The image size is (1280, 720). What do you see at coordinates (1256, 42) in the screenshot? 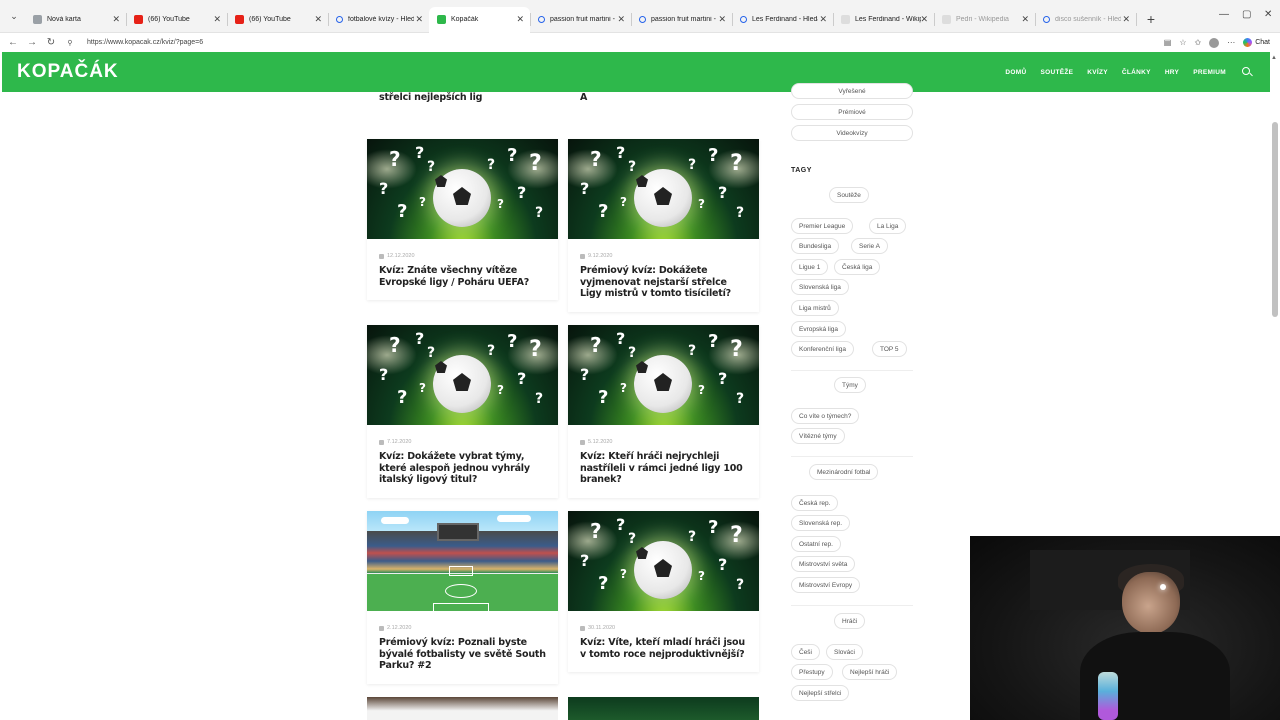
I see `copilot-chat-button: Chat` at bounding box center [1256, 42].